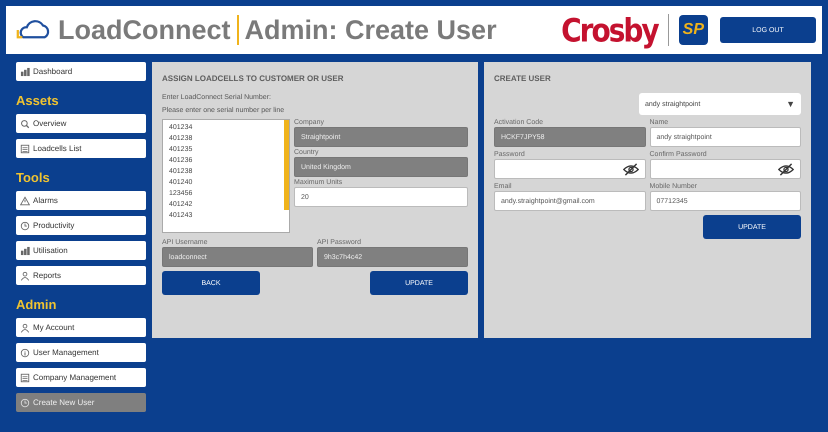 This screenshot has height=432, width=828. What do you see at coordinates (286, 165) in the screenshot?
I see `scrollbar` at bounding box center [286, 165].